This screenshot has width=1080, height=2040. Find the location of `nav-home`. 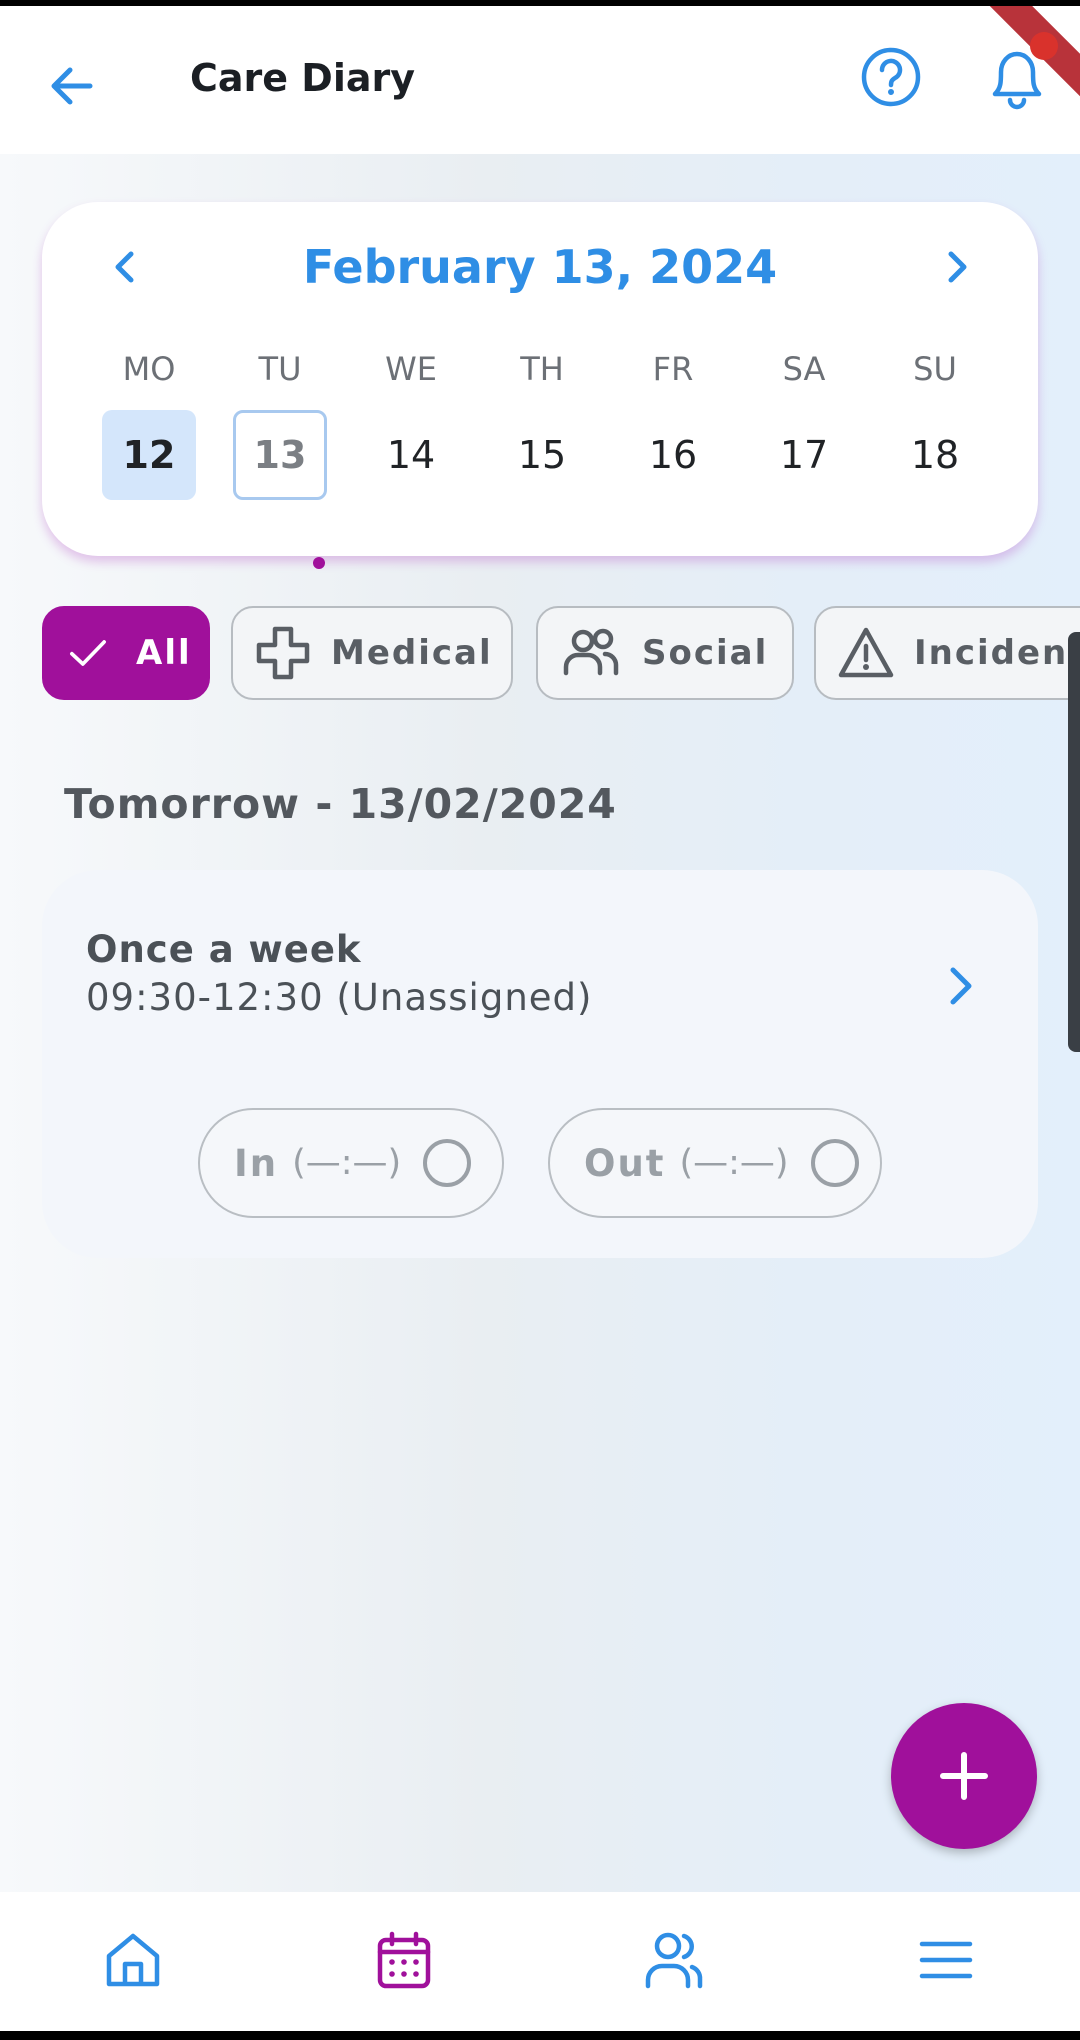

nav-home is located at coordinates (133, 1960).